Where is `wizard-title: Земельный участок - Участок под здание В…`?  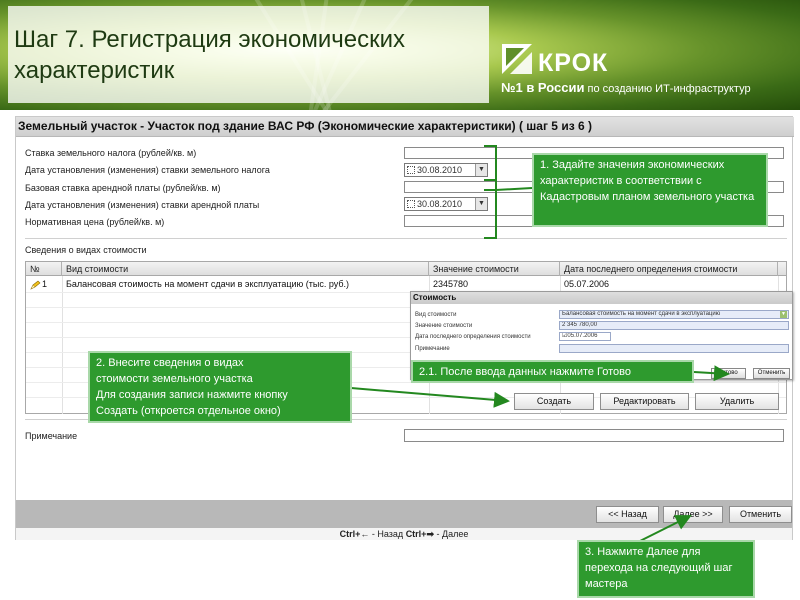
wizard-title: Земельный участок - Участок под здание В… is located at coordinates (405, 127).